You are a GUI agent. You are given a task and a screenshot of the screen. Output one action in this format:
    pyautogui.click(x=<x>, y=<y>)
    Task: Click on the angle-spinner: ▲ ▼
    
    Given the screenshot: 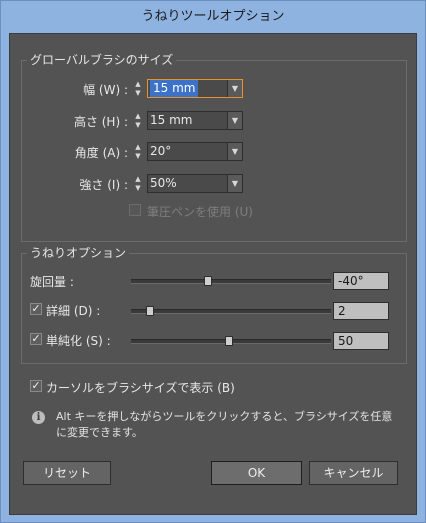 What is the action you would take?
    pyautogui.click(x=138, y=152)
    